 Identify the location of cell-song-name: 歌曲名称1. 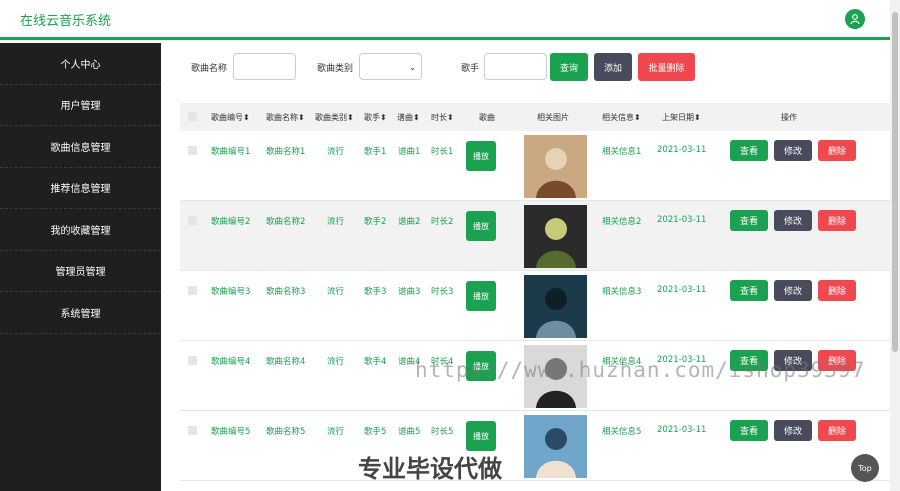
(286, 152).